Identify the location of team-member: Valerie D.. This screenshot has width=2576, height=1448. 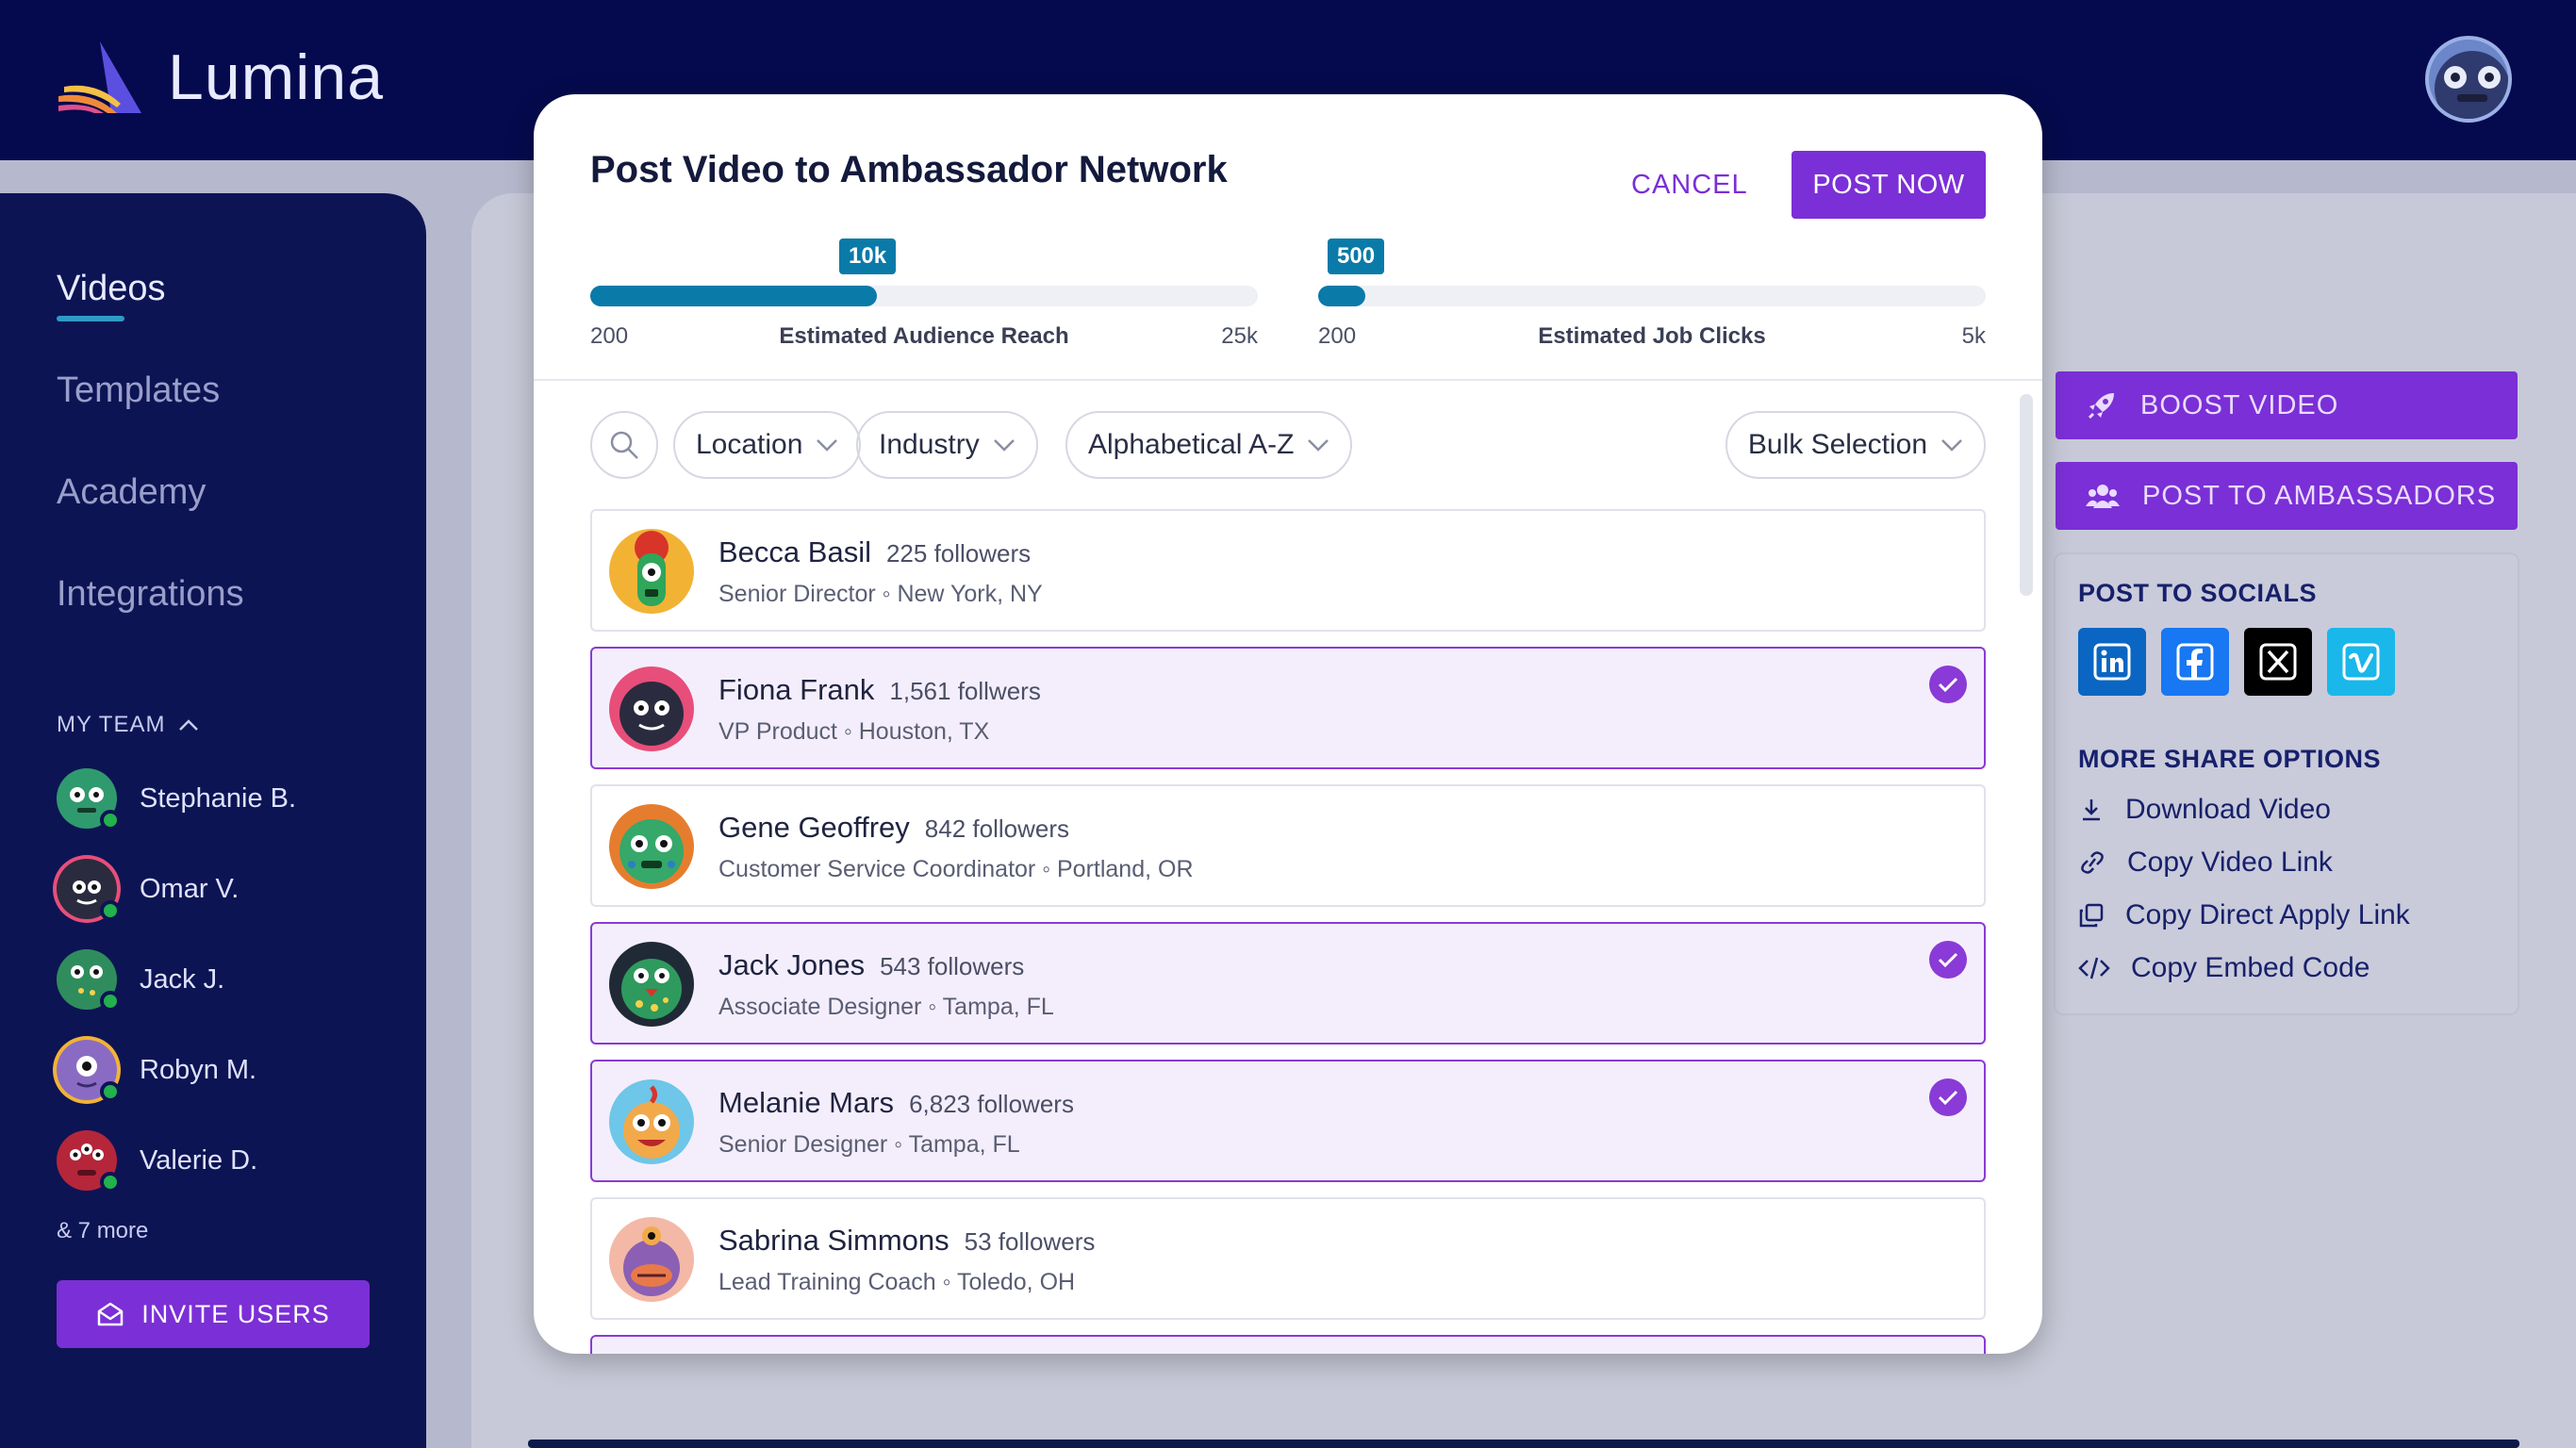
(157, 1161).